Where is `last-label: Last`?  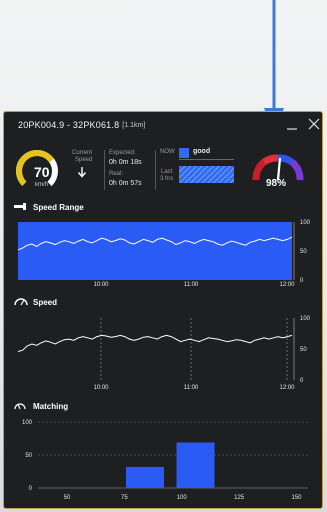 last-label: Last is located at coordinates (167, 172).